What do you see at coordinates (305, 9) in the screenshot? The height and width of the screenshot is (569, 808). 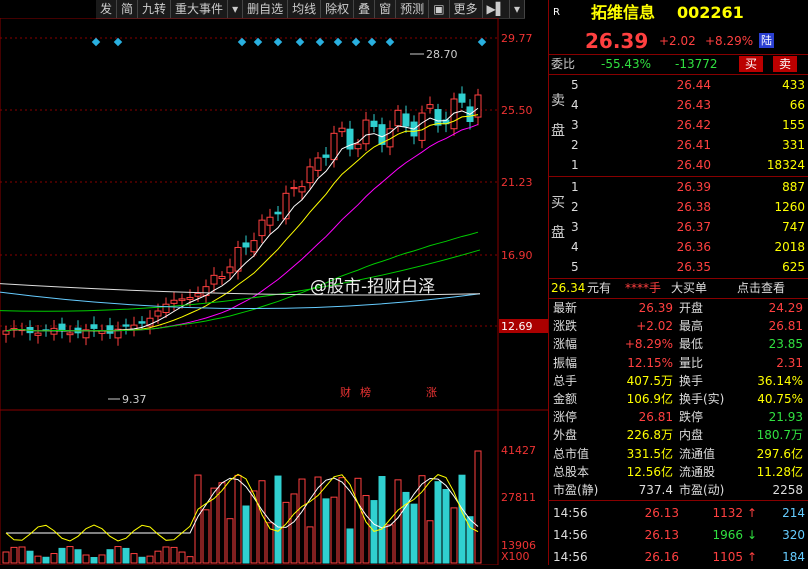 I see `toolbar-item: 均线` at bounding box center [305, 9].